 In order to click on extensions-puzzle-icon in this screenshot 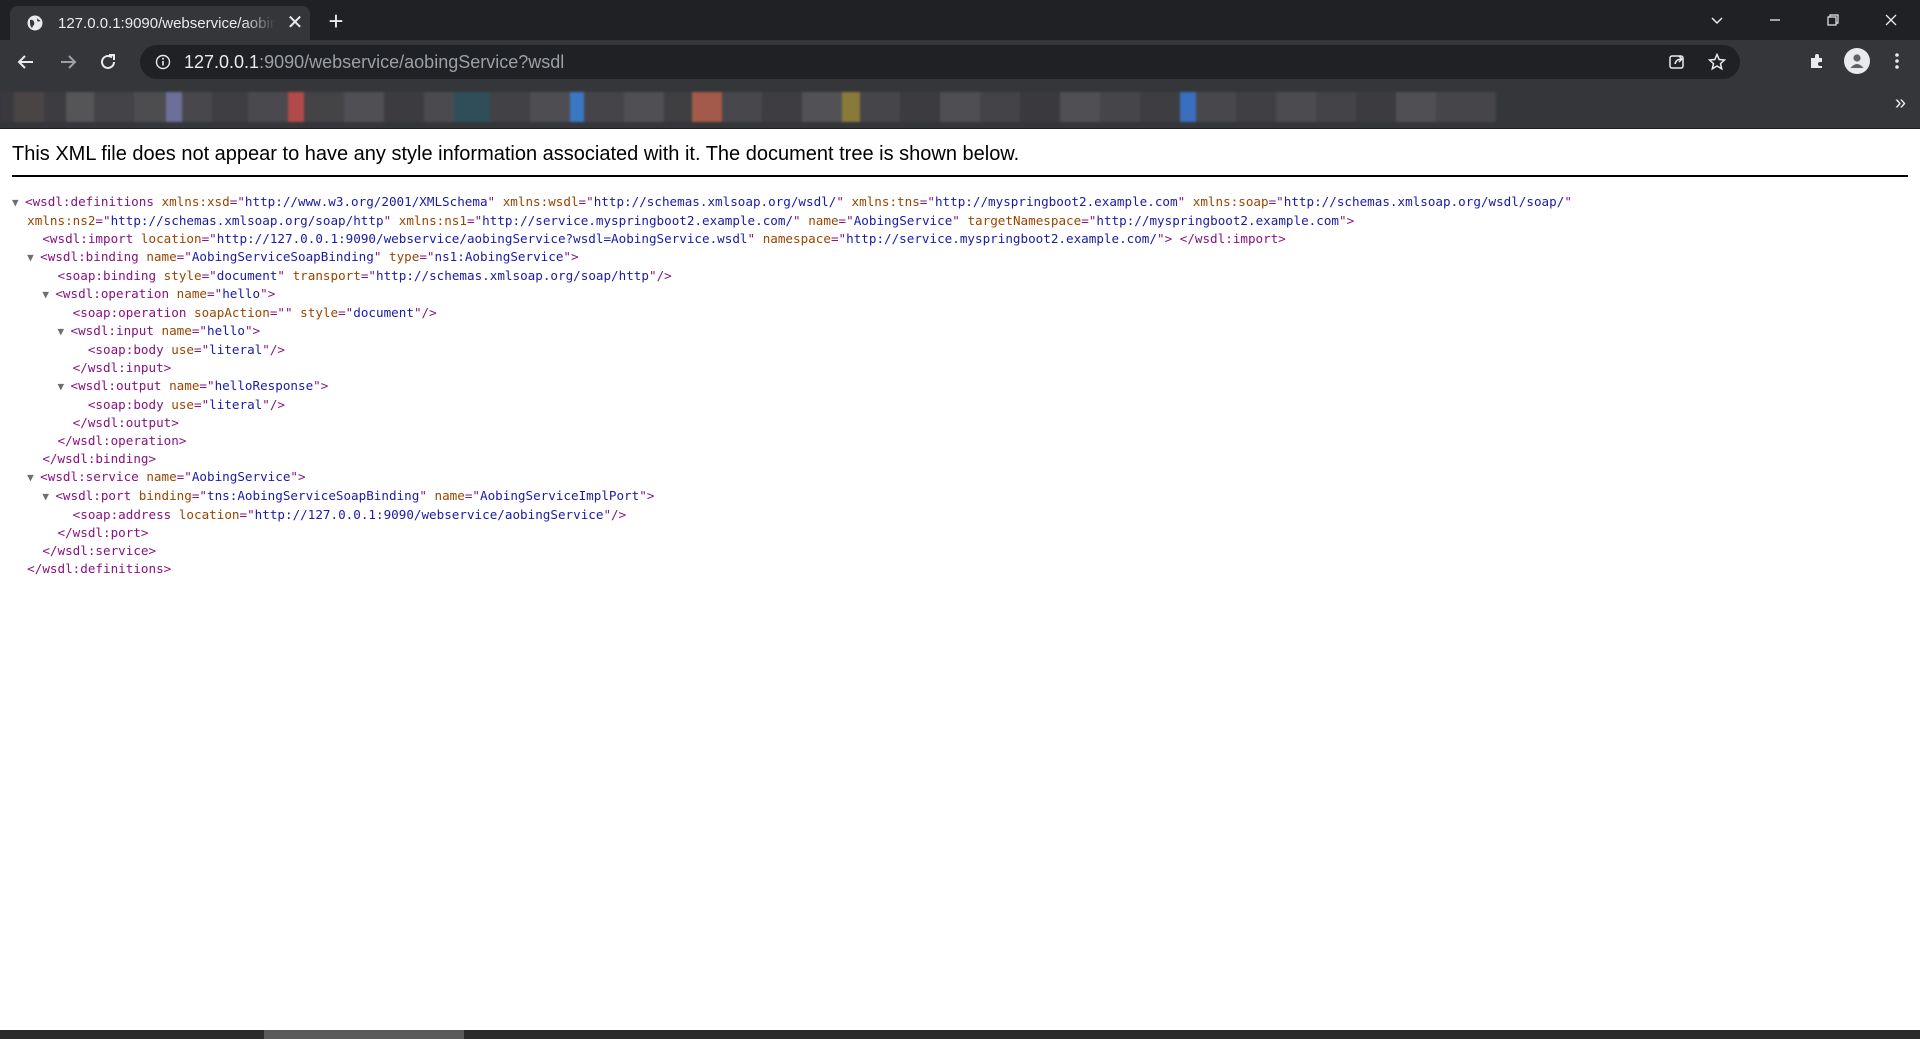, I will do `click(1817, 61)`.